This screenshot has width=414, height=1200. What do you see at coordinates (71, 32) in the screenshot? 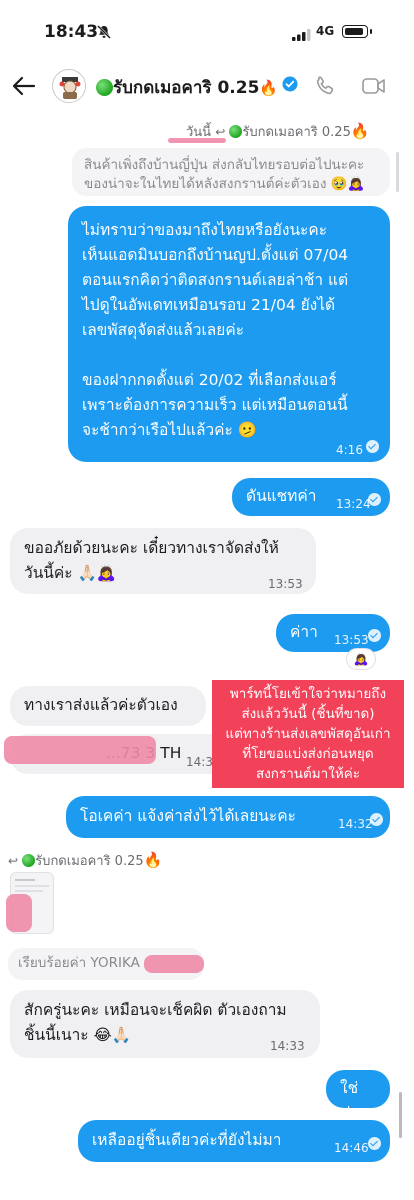
I see `status-time: 18:43` at bounding box center [71, 32].